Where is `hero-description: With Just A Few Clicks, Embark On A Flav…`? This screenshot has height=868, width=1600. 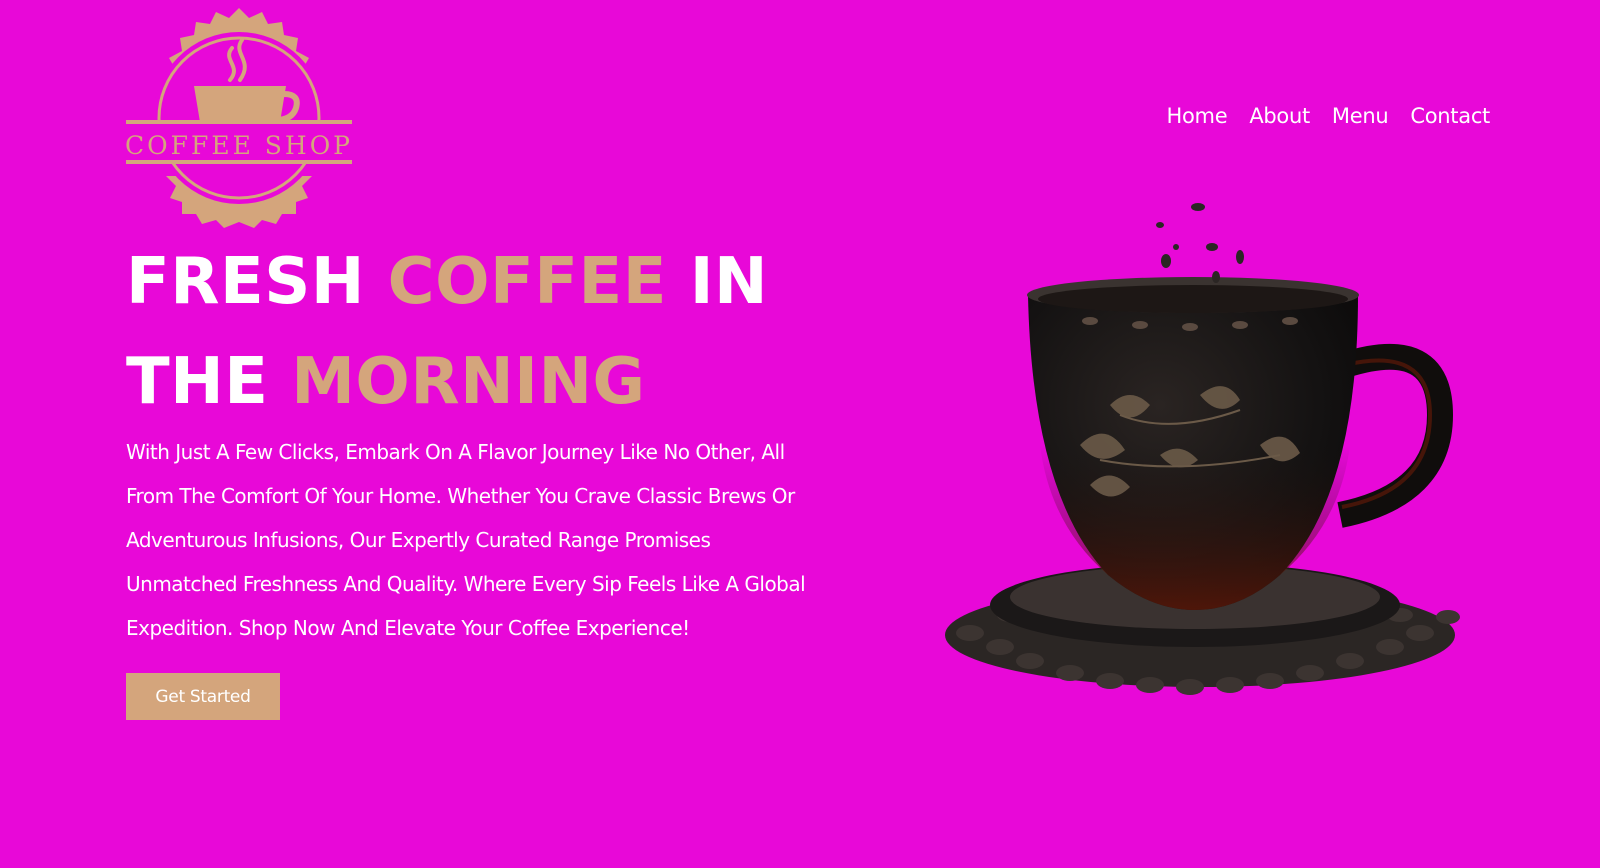
hero-description: With Just A Few Clicks, Embark On A Flav… is located at coordinates (466, 540).